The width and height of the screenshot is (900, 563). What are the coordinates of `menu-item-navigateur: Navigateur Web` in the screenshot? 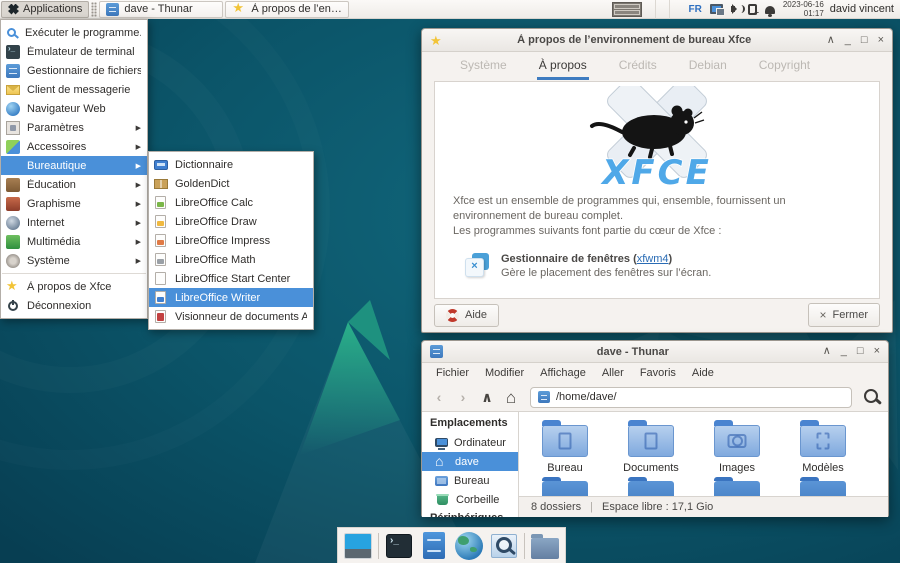 It's located at (74, 108).